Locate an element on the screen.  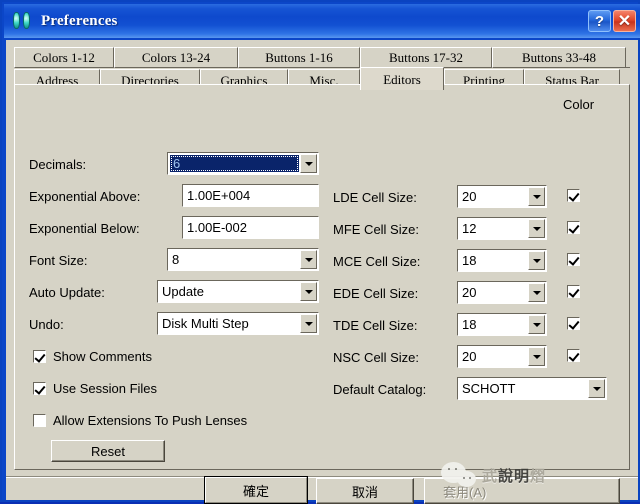
mce-cell-size-combo: 18 is located at coordinates (502, 260).